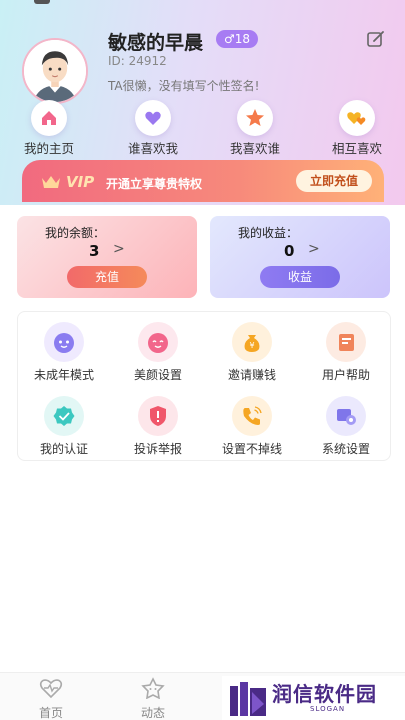 The height and width of the screenshot is (720, 405). I want to click on menu-item-invite-earn: ¥ 邀请赚钱, so click(252, 352).